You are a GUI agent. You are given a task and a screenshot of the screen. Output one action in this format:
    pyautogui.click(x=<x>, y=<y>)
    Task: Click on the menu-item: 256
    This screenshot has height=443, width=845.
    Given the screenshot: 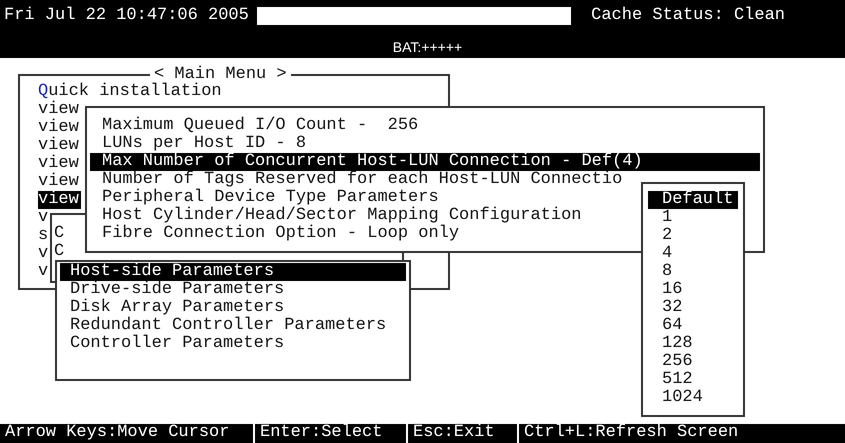 What is the action you would take?
    pyautogui.click(x=693, y=362)
    